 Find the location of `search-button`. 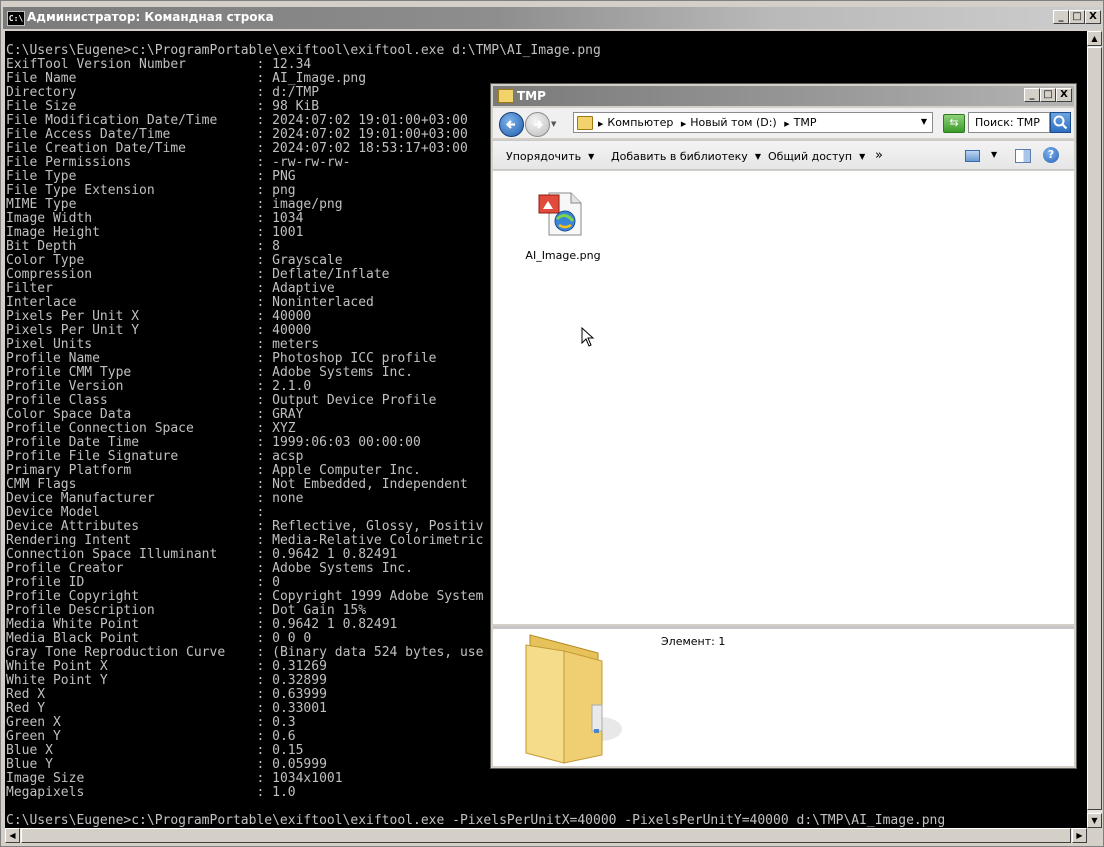

search-button is located at coordinates (1060, 122).